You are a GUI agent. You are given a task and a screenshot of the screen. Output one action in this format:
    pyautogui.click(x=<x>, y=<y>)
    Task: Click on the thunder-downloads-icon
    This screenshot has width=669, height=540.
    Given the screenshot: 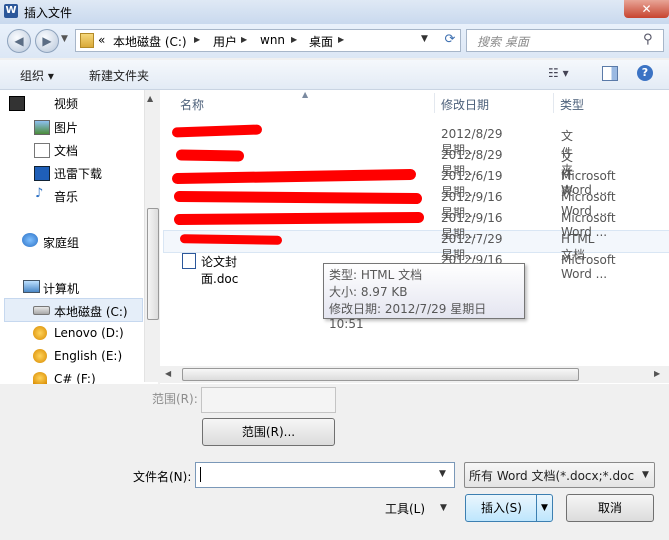 What is the action you would take?
    pyautogui.click(x=42, y=173)
    